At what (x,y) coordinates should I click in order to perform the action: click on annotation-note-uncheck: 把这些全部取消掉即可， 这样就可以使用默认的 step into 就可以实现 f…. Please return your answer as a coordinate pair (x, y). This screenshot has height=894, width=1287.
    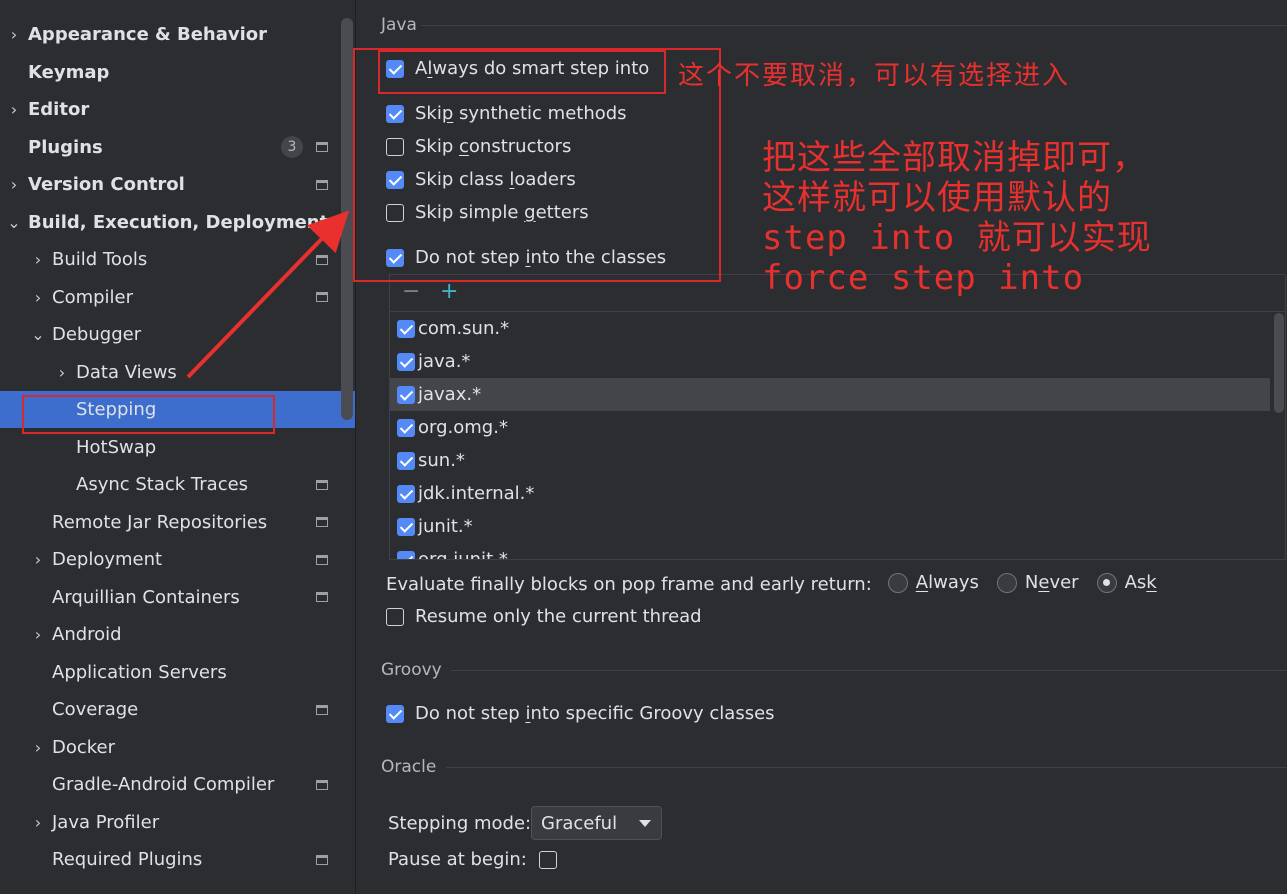
    Looking at the image, I should click on (957, 218).